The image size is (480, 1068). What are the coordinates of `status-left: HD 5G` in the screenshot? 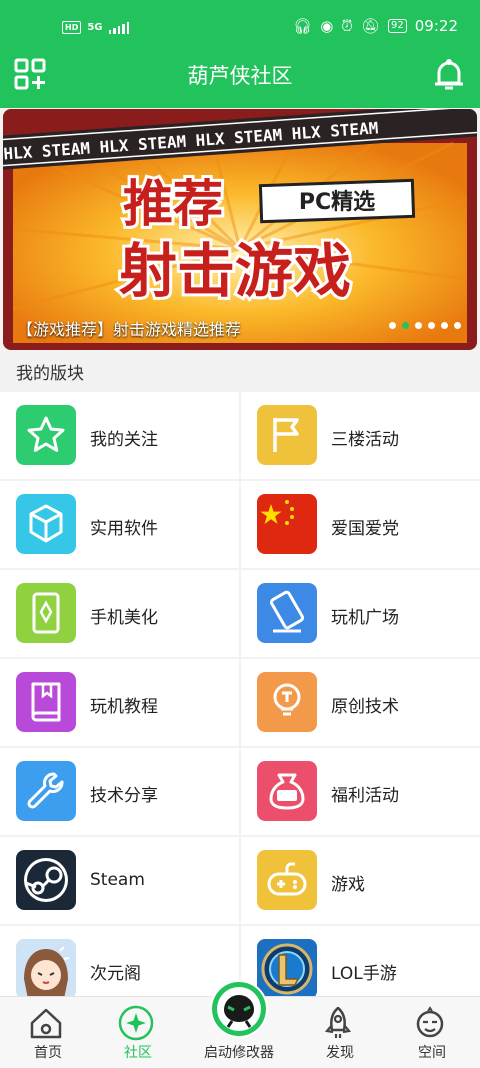 It's located at (96, 27).